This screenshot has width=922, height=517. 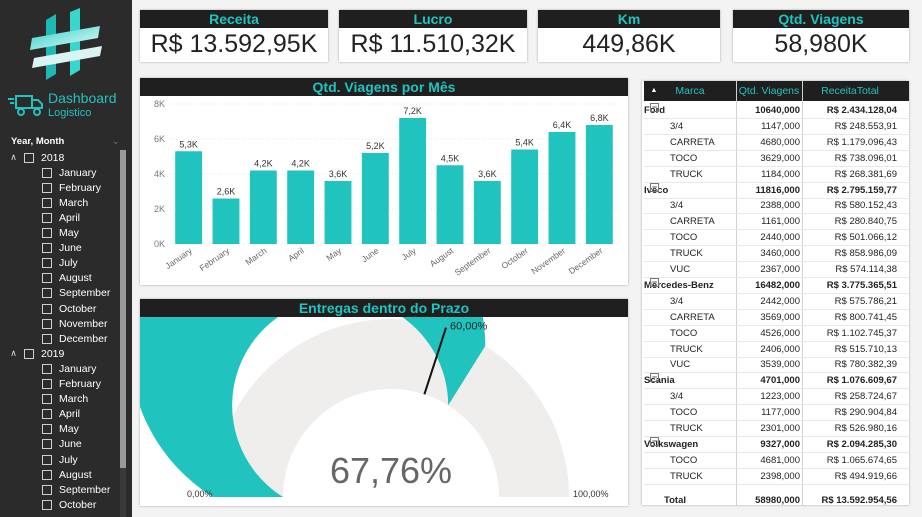 I want to click on table-row: VUC 2367,000 R$ 574.114,38, so click(x=776, y=270).